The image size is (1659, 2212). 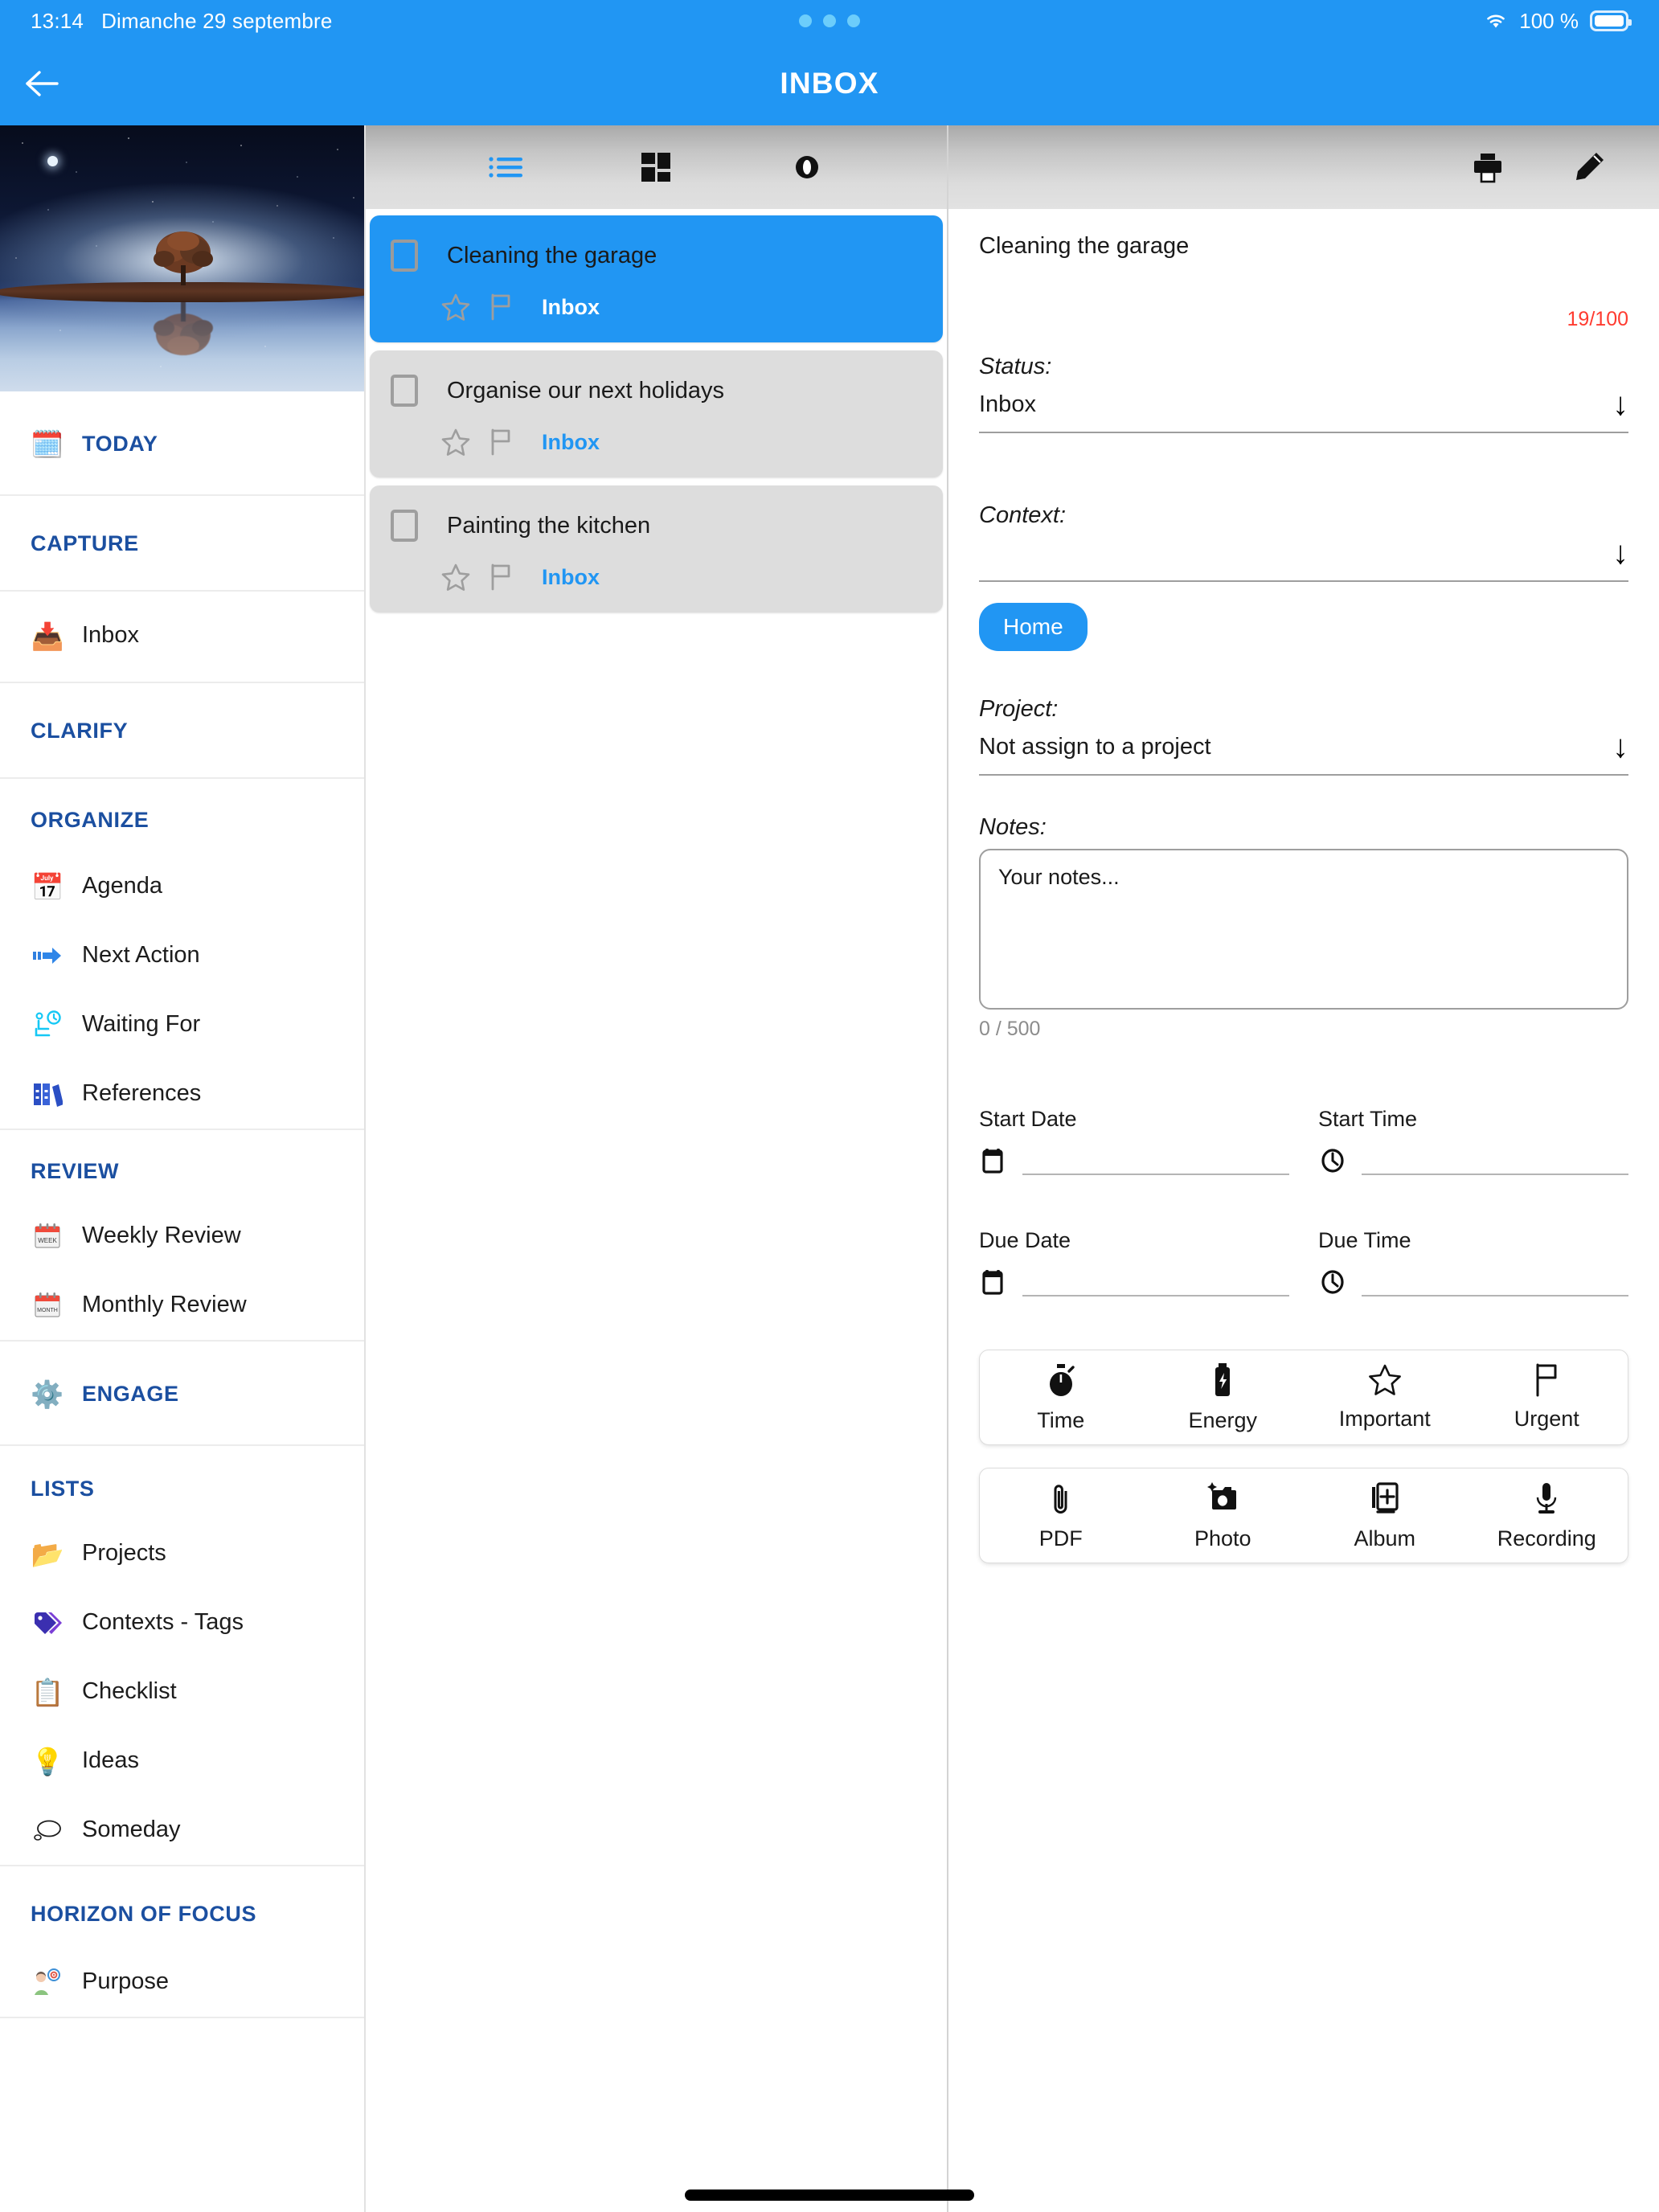 What do you see at coordinates (182, 443) in the screenshot?
I see `sidebar-item-today: 🗓️ TODAY` at bounding box center [182, 443].